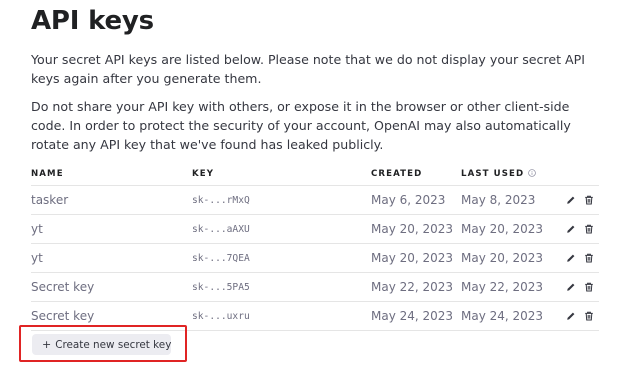  What do you see at coordinates (502, 287) in the screenshot?
I see `row-last-used: May 22, 2023` at bounding box center [502, 287].